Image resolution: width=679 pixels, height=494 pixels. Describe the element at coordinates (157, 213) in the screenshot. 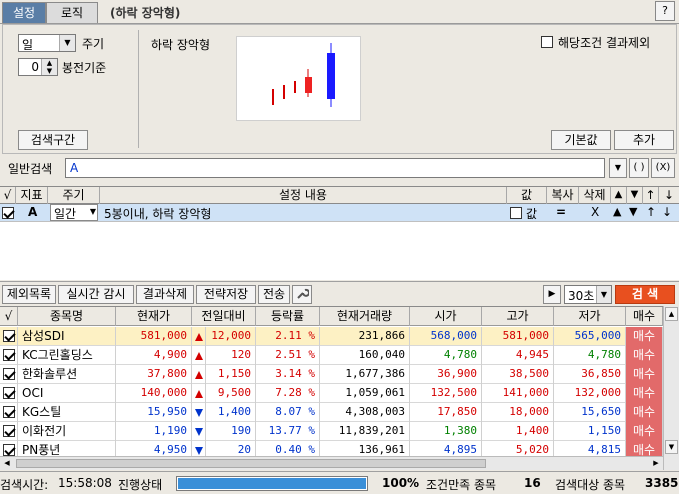

I see `condition-content: 5봉이내, 하락 장악형` at that location.